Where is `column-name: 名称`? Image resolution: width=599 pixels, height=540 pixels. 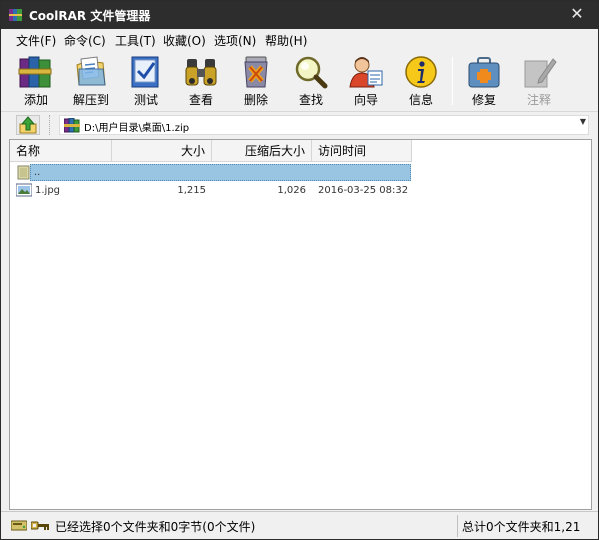 column-name: 名称 is located at coordinates (61, 151).